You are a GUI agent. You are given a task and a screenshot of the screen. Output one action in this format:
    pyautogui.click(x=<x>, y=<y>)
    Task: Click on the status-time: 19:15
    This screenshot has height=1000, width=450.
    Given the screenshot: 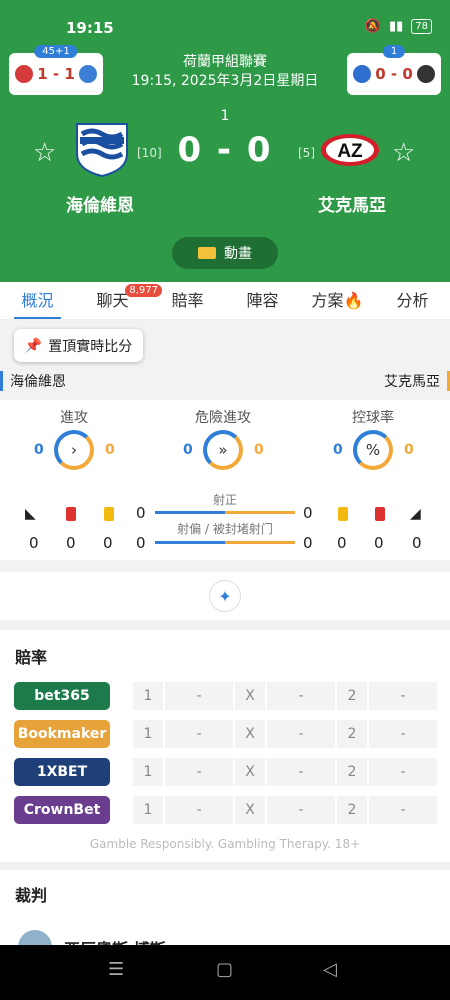 What is the action you would take?
    pyautogui.click(x=90, y=28)
    